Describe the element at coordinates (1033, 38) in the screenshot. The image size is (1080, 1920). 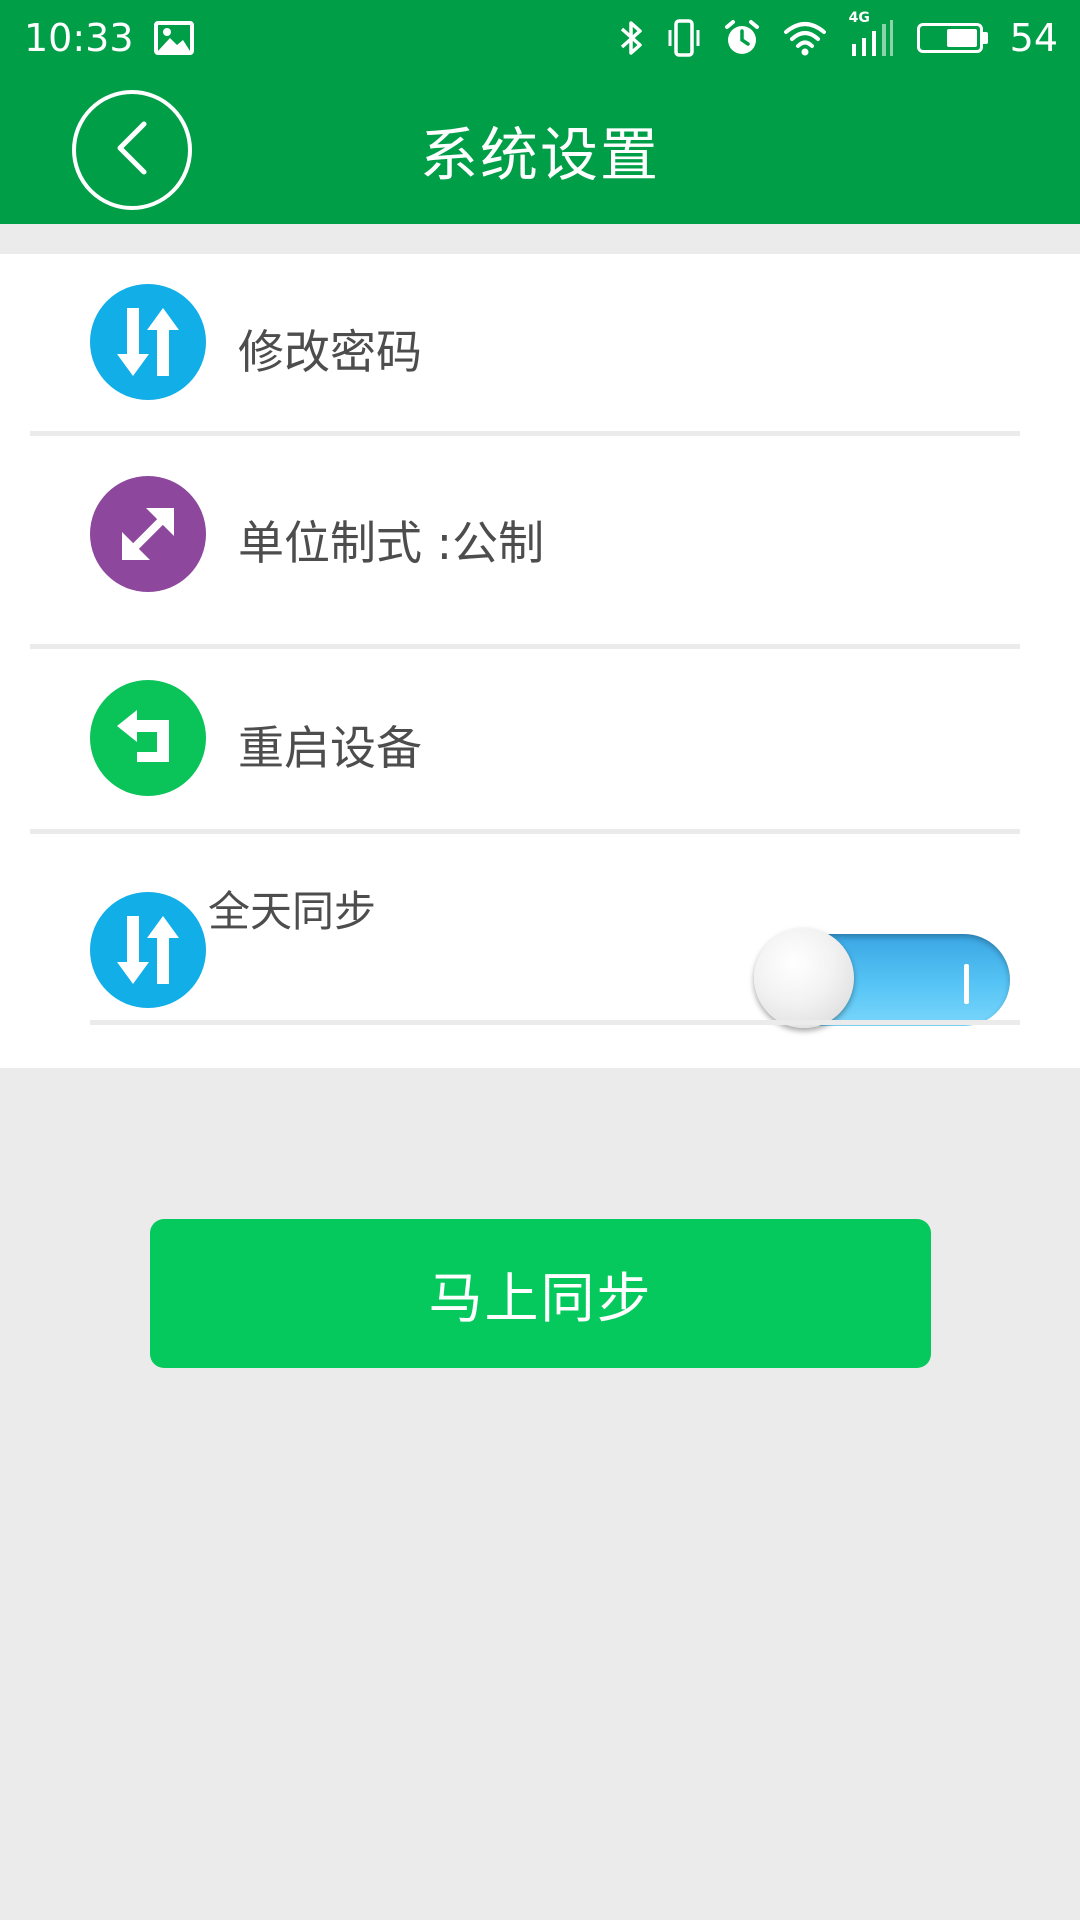
I see `battery-level: 54` at that location.